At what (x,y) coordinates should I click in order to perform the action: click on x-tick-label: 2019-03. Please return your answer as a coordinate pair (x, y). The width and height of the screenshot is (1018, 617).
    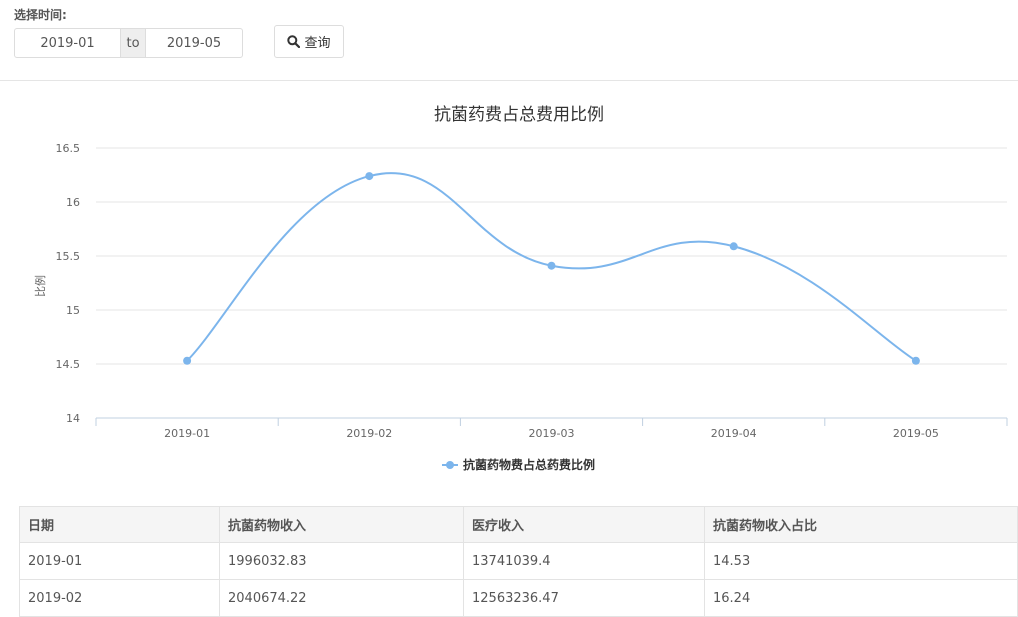
    Looking at the image, I should click on (552, 433).